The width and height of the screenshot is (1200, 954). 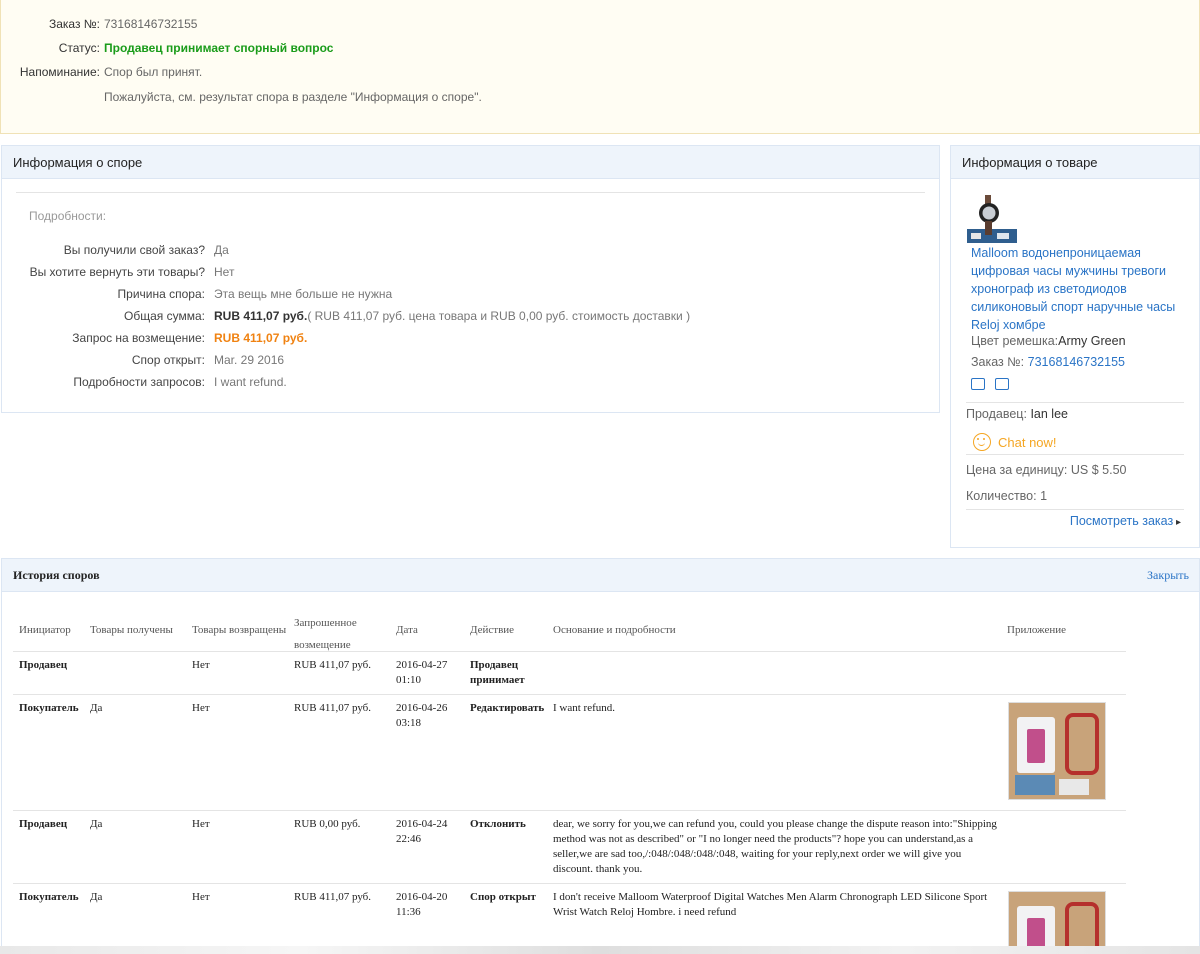 I want to click on info-row-refund: Запрос на возмещение: RUB 411,07 руб., so click(x=154, y=338).